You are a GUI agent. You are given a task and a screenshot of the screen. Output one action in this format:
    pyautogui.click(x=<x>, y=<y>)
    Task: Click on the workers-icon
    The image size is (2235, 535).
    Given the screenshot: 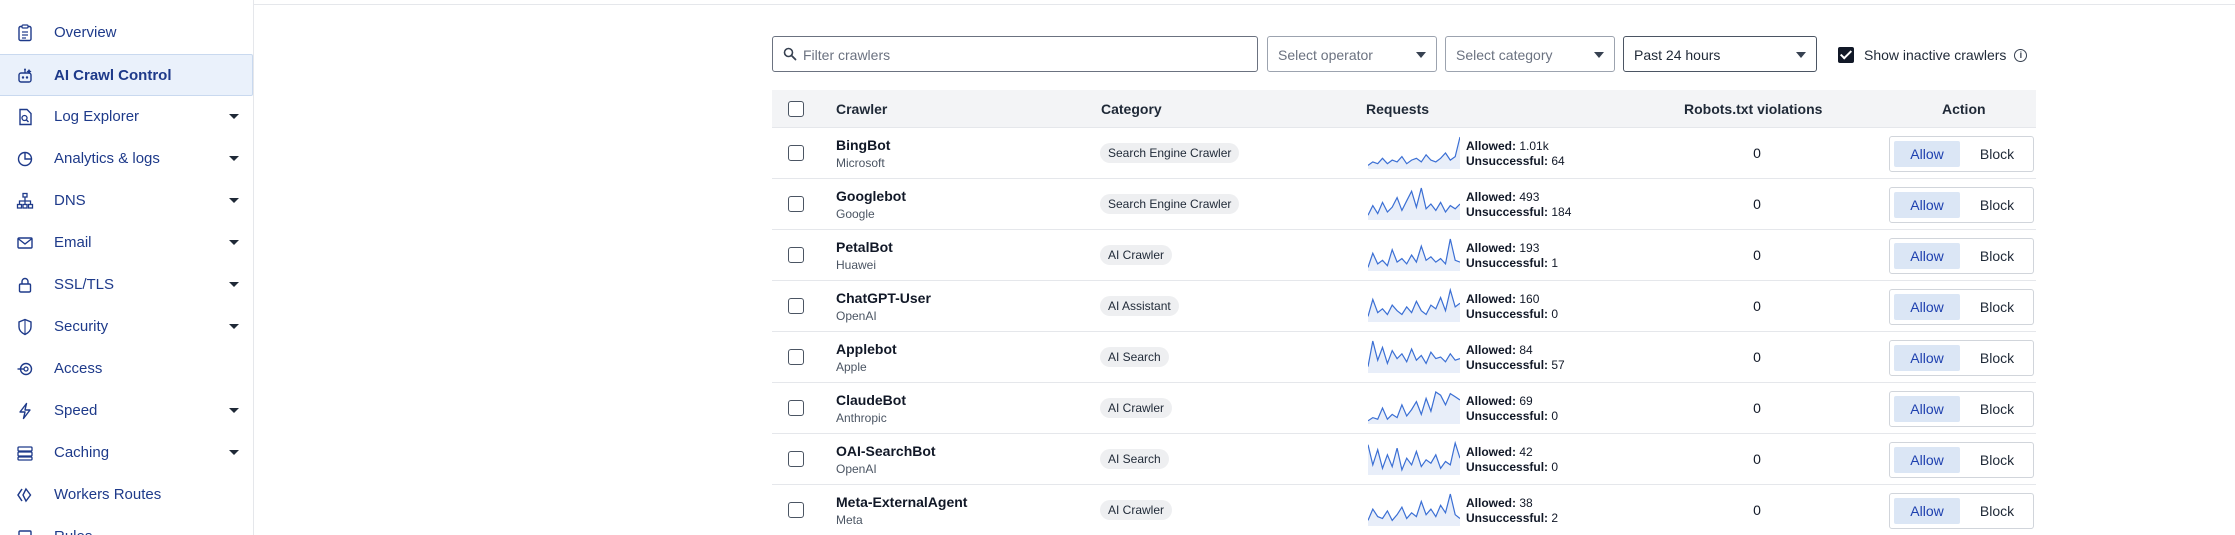 What is the action you would take?
    pyautogui.click(x=25, y=495)
    